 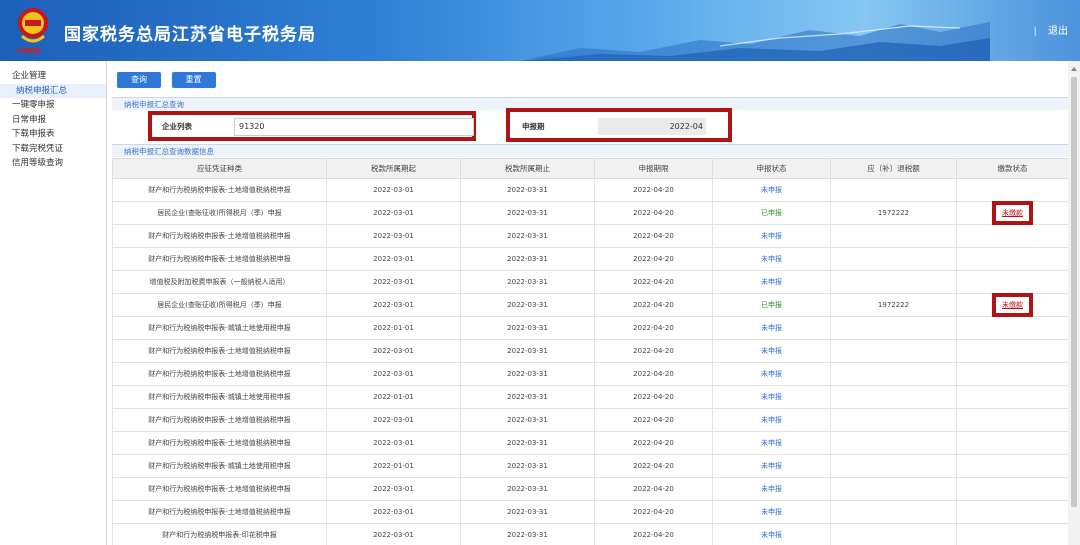 What do you see at coordinates (393, 466) in the screenshot?
I see `cell-period-start: 2022-01-01` at bounding box center [393, 466].